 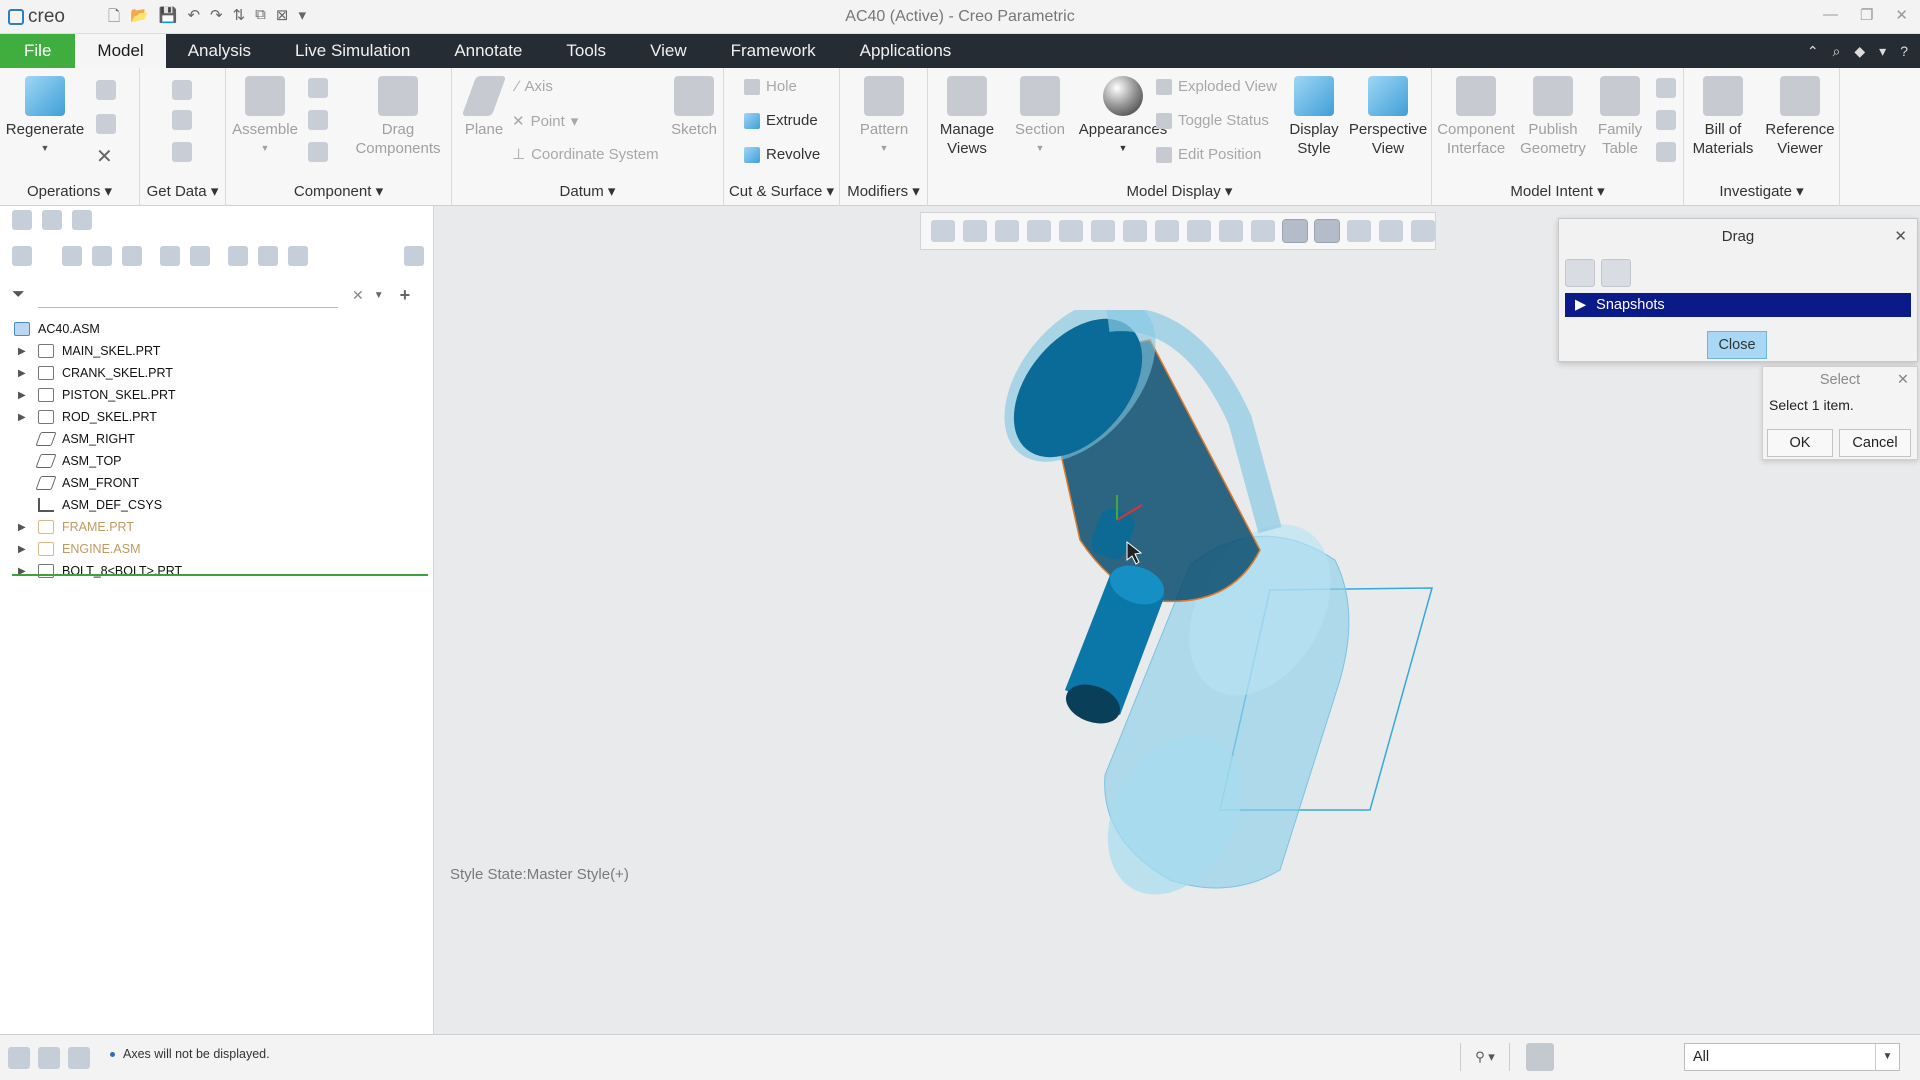 I want to click on parameters-icon, so click(x=1666, y=152).